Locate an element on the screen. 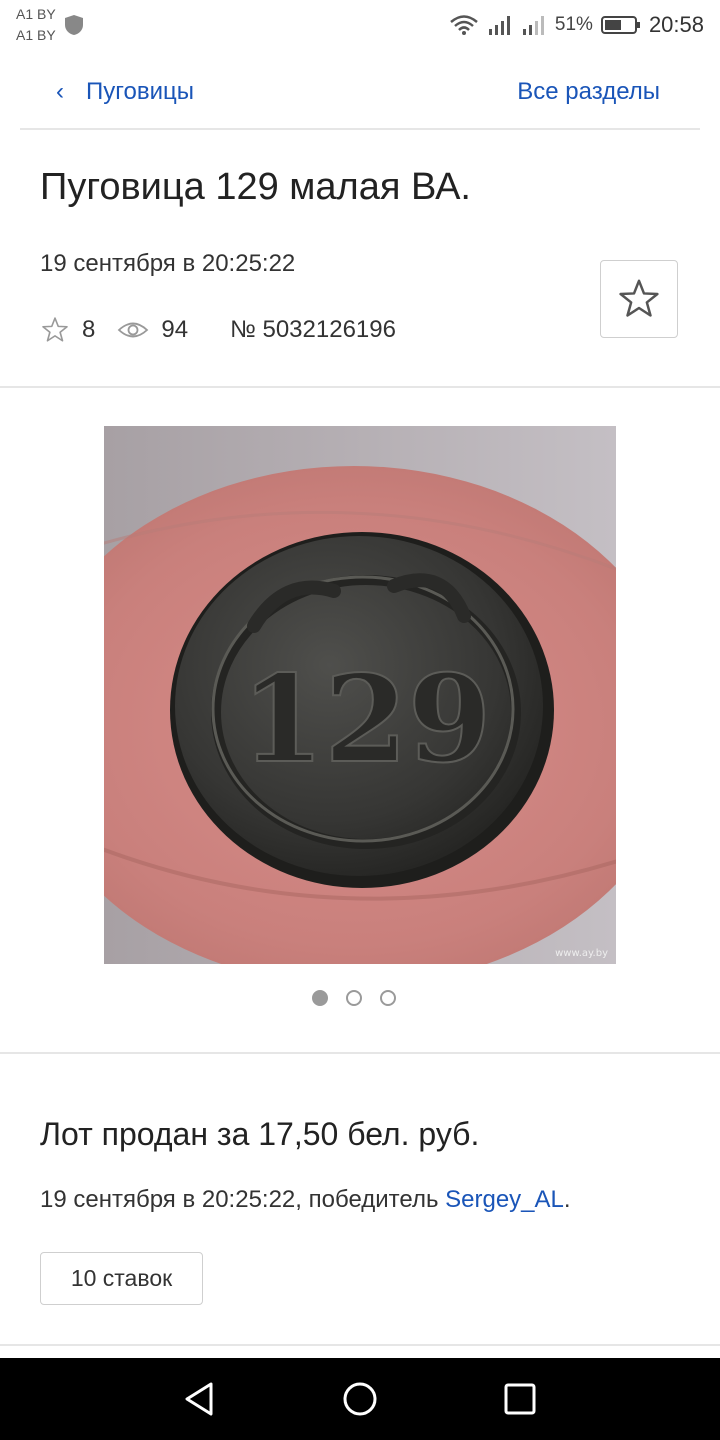  lot-title: Пуговица 129 малая ВА. is located at coordinates (255, 187).